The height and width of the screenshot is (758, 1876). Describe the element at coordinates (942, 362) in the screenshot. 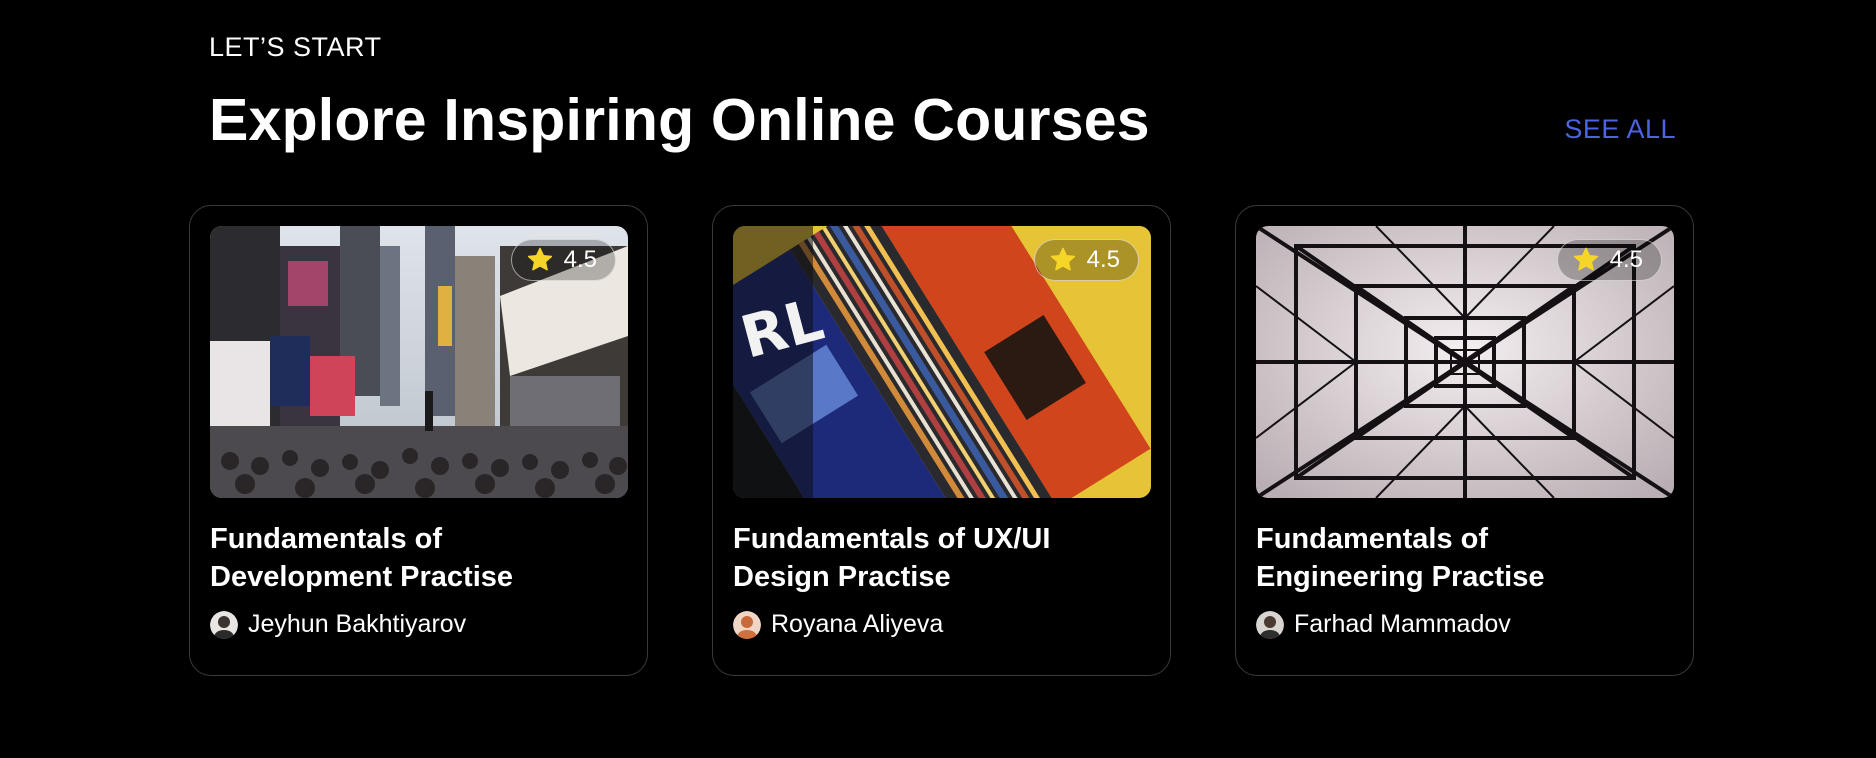

I see `course-thumbnail: RL 4.5` at that location.